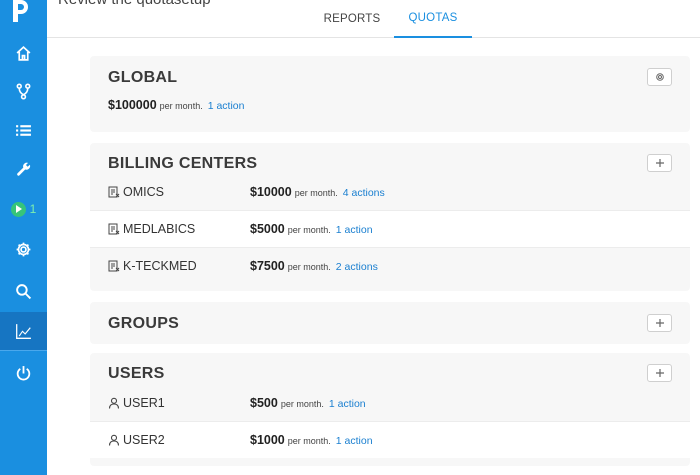 This screenshot has width=700, height=475. I want to click on user-name: USER1, so click(136, 403).